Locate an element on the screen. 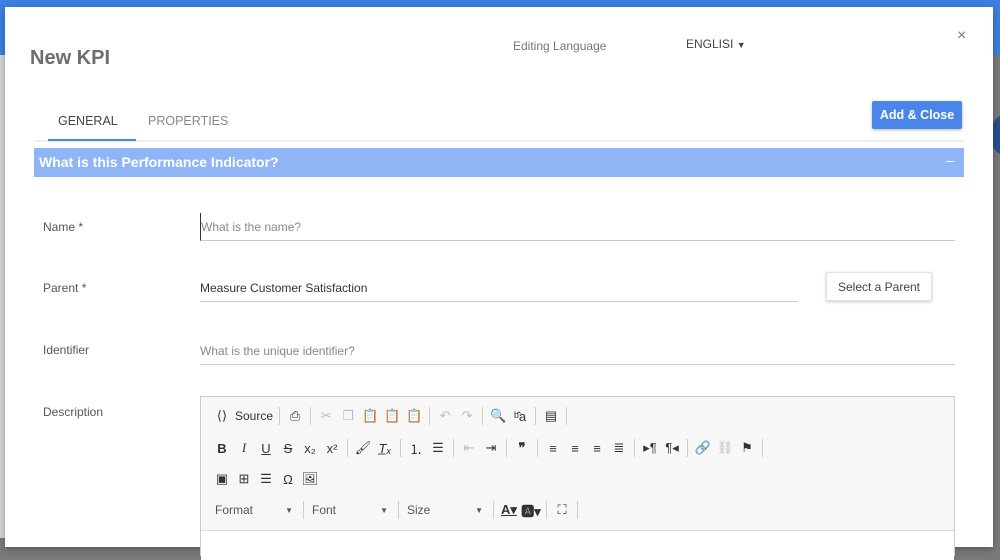 The image size is (1000, 560). embed-icon: ▣ is located at coordinates (222, 479).